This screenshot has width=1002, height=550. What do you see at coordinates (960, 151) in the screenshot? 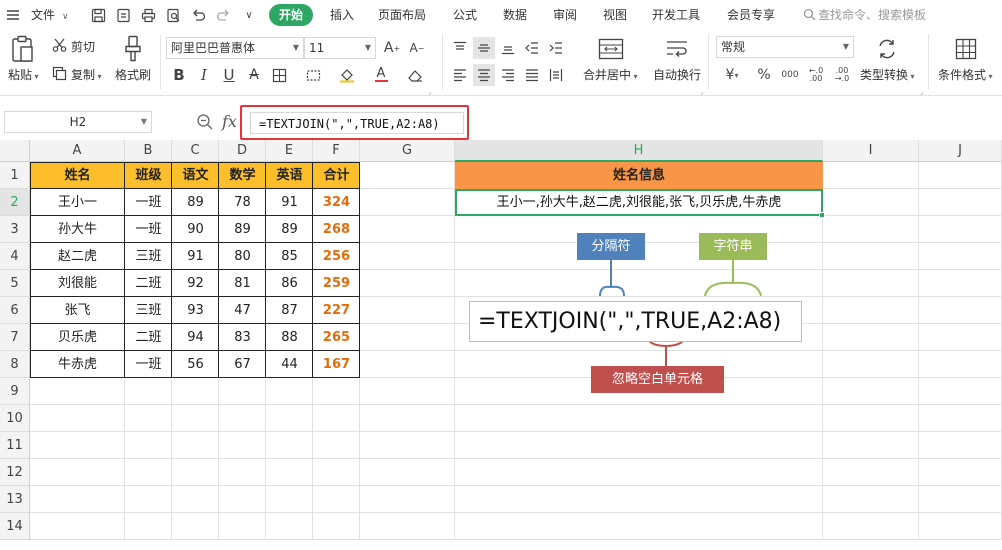
I see `column-header-j: J` at bounding box center [960, 151].